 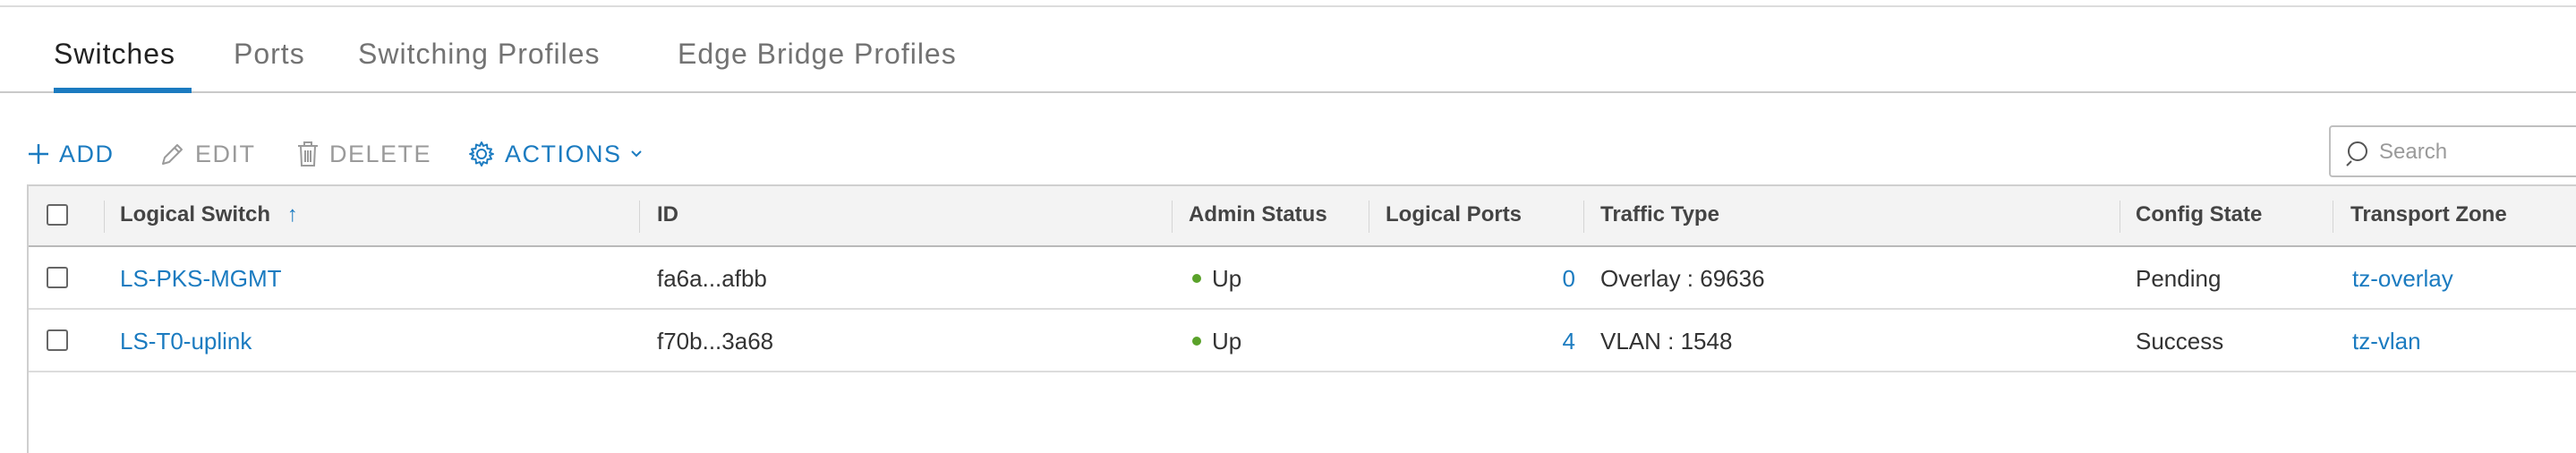 I want to click on transport-zone-link: tz-overlay, so click(x=2402, y=279).